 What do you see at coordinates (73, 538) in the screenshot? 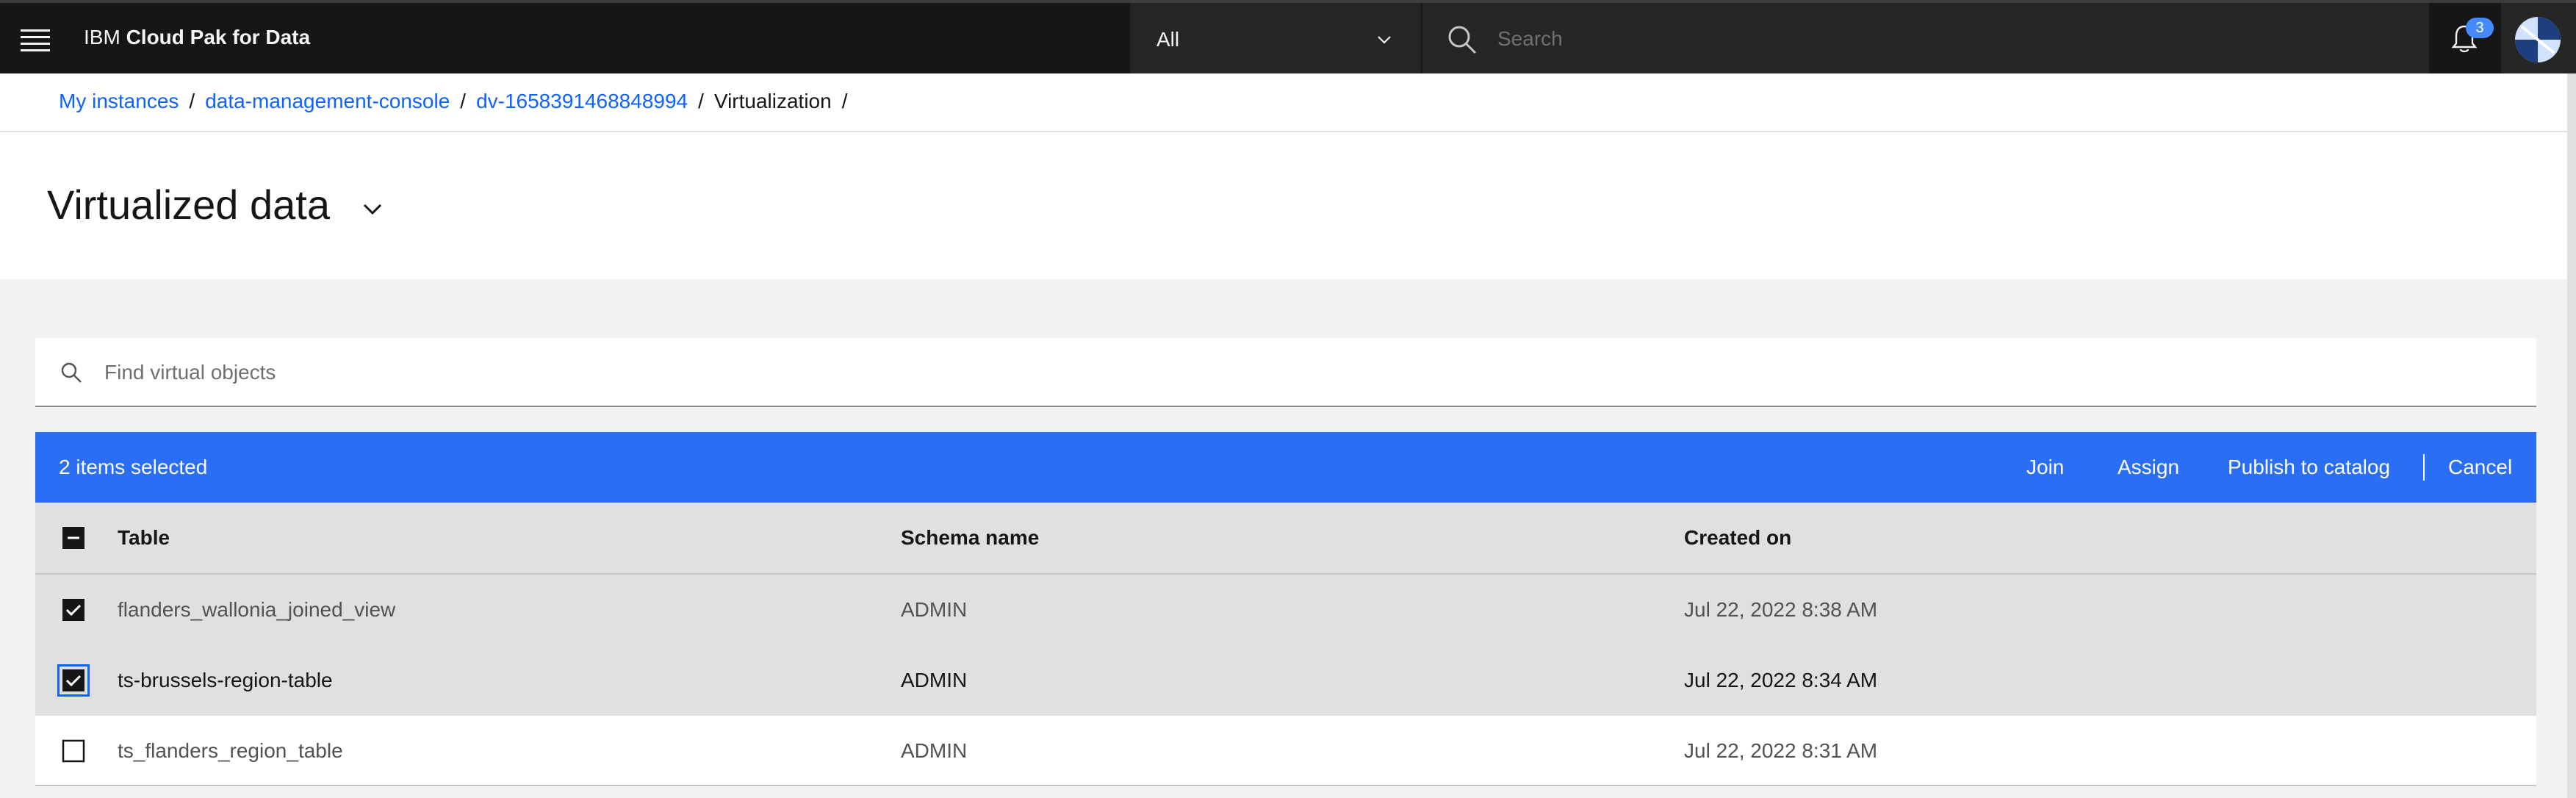
I see `select-all-checkbox` at bounding box center [73, 538].